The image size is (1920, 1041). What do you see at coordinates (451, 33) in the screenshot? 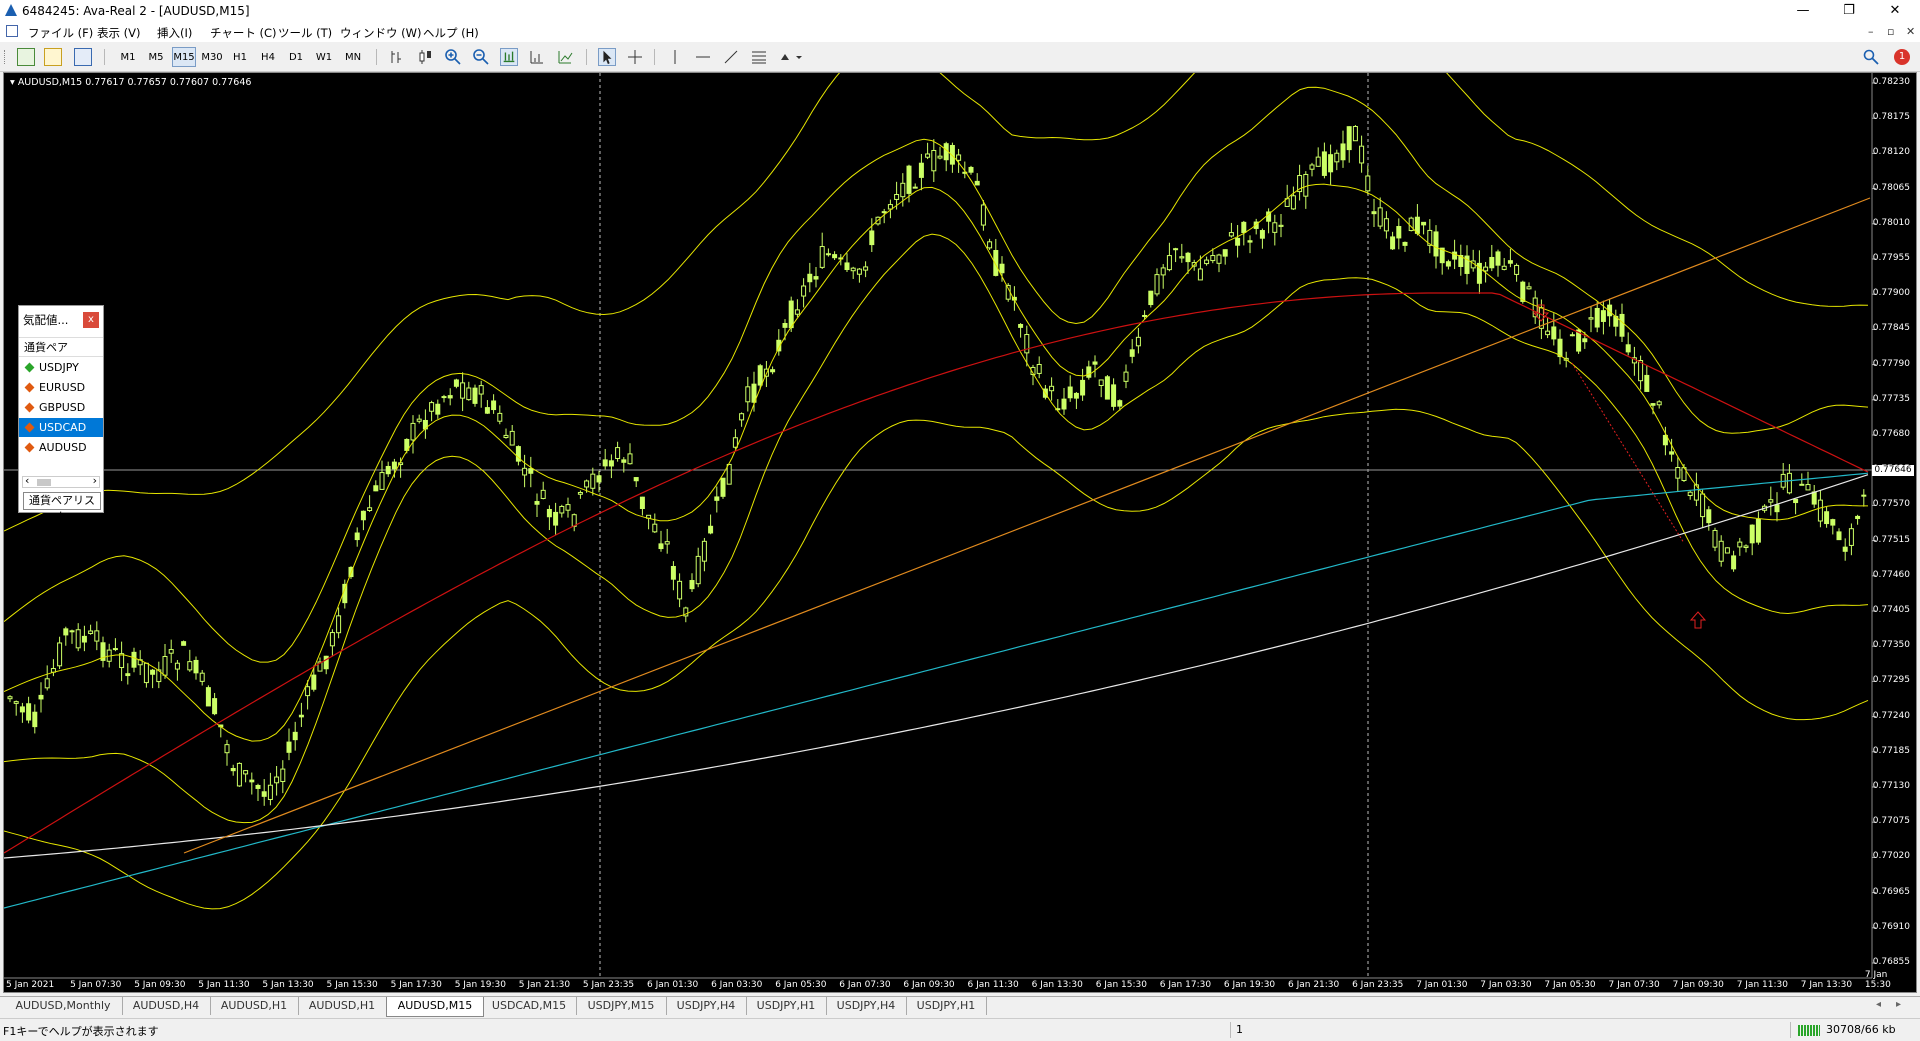
I see `menu-help: ヘルプ (H)` at bounding box center [451, 33].